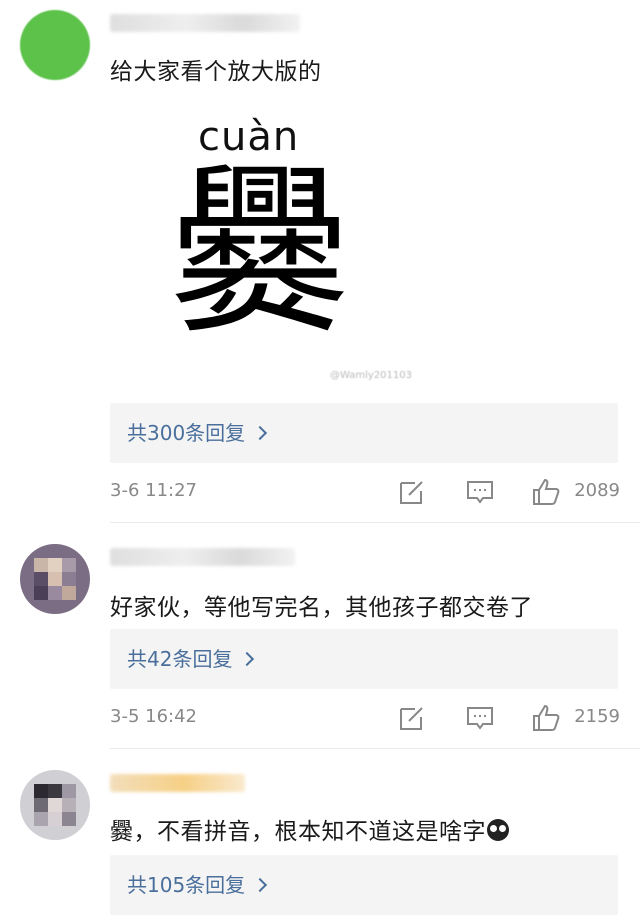 Image resolution: width=640 pixels, height=918 pixels. What do you see at coordinates (216, 72) in the screenshot?
I see `comment-text: 给大家看个放大版的` at bounding box center [216, 72].